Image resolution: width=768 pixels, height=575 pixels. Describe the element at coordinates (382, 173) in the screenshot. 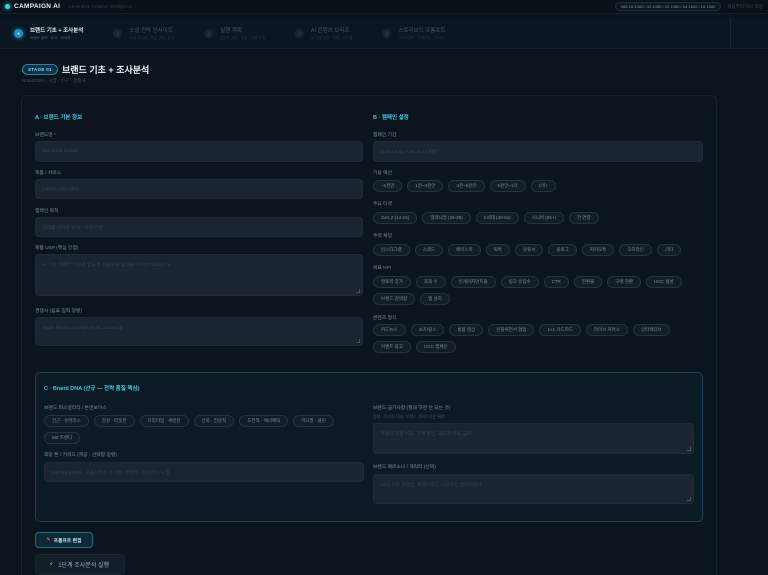

I see `budget-label: 가용 예산` at that location.